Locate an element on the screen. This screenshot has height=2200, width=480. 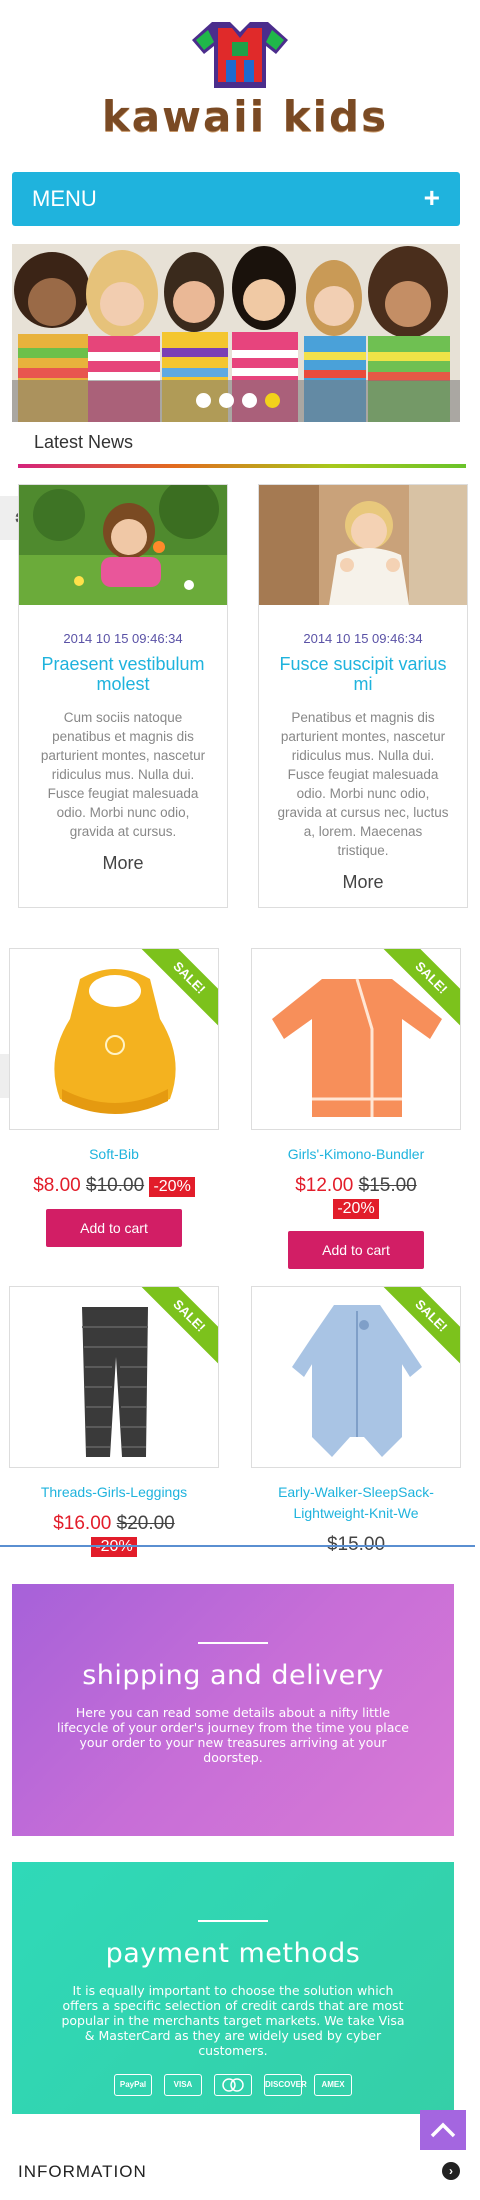
site-logo: kawaii kids is located at coordinates (240, 75).